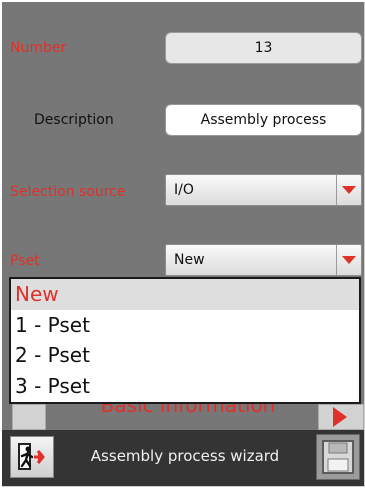  I want to click on pset-option: New, so click(185, 294).